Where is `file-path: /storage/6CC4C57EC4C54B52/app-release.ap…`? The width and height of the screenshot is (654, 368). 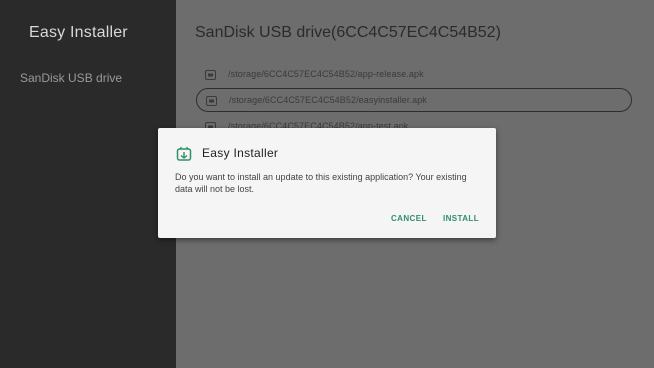
file-path: /storage/6CC4C57EC4C54B52/app-release.ap… is located at coordinates (326, 74).